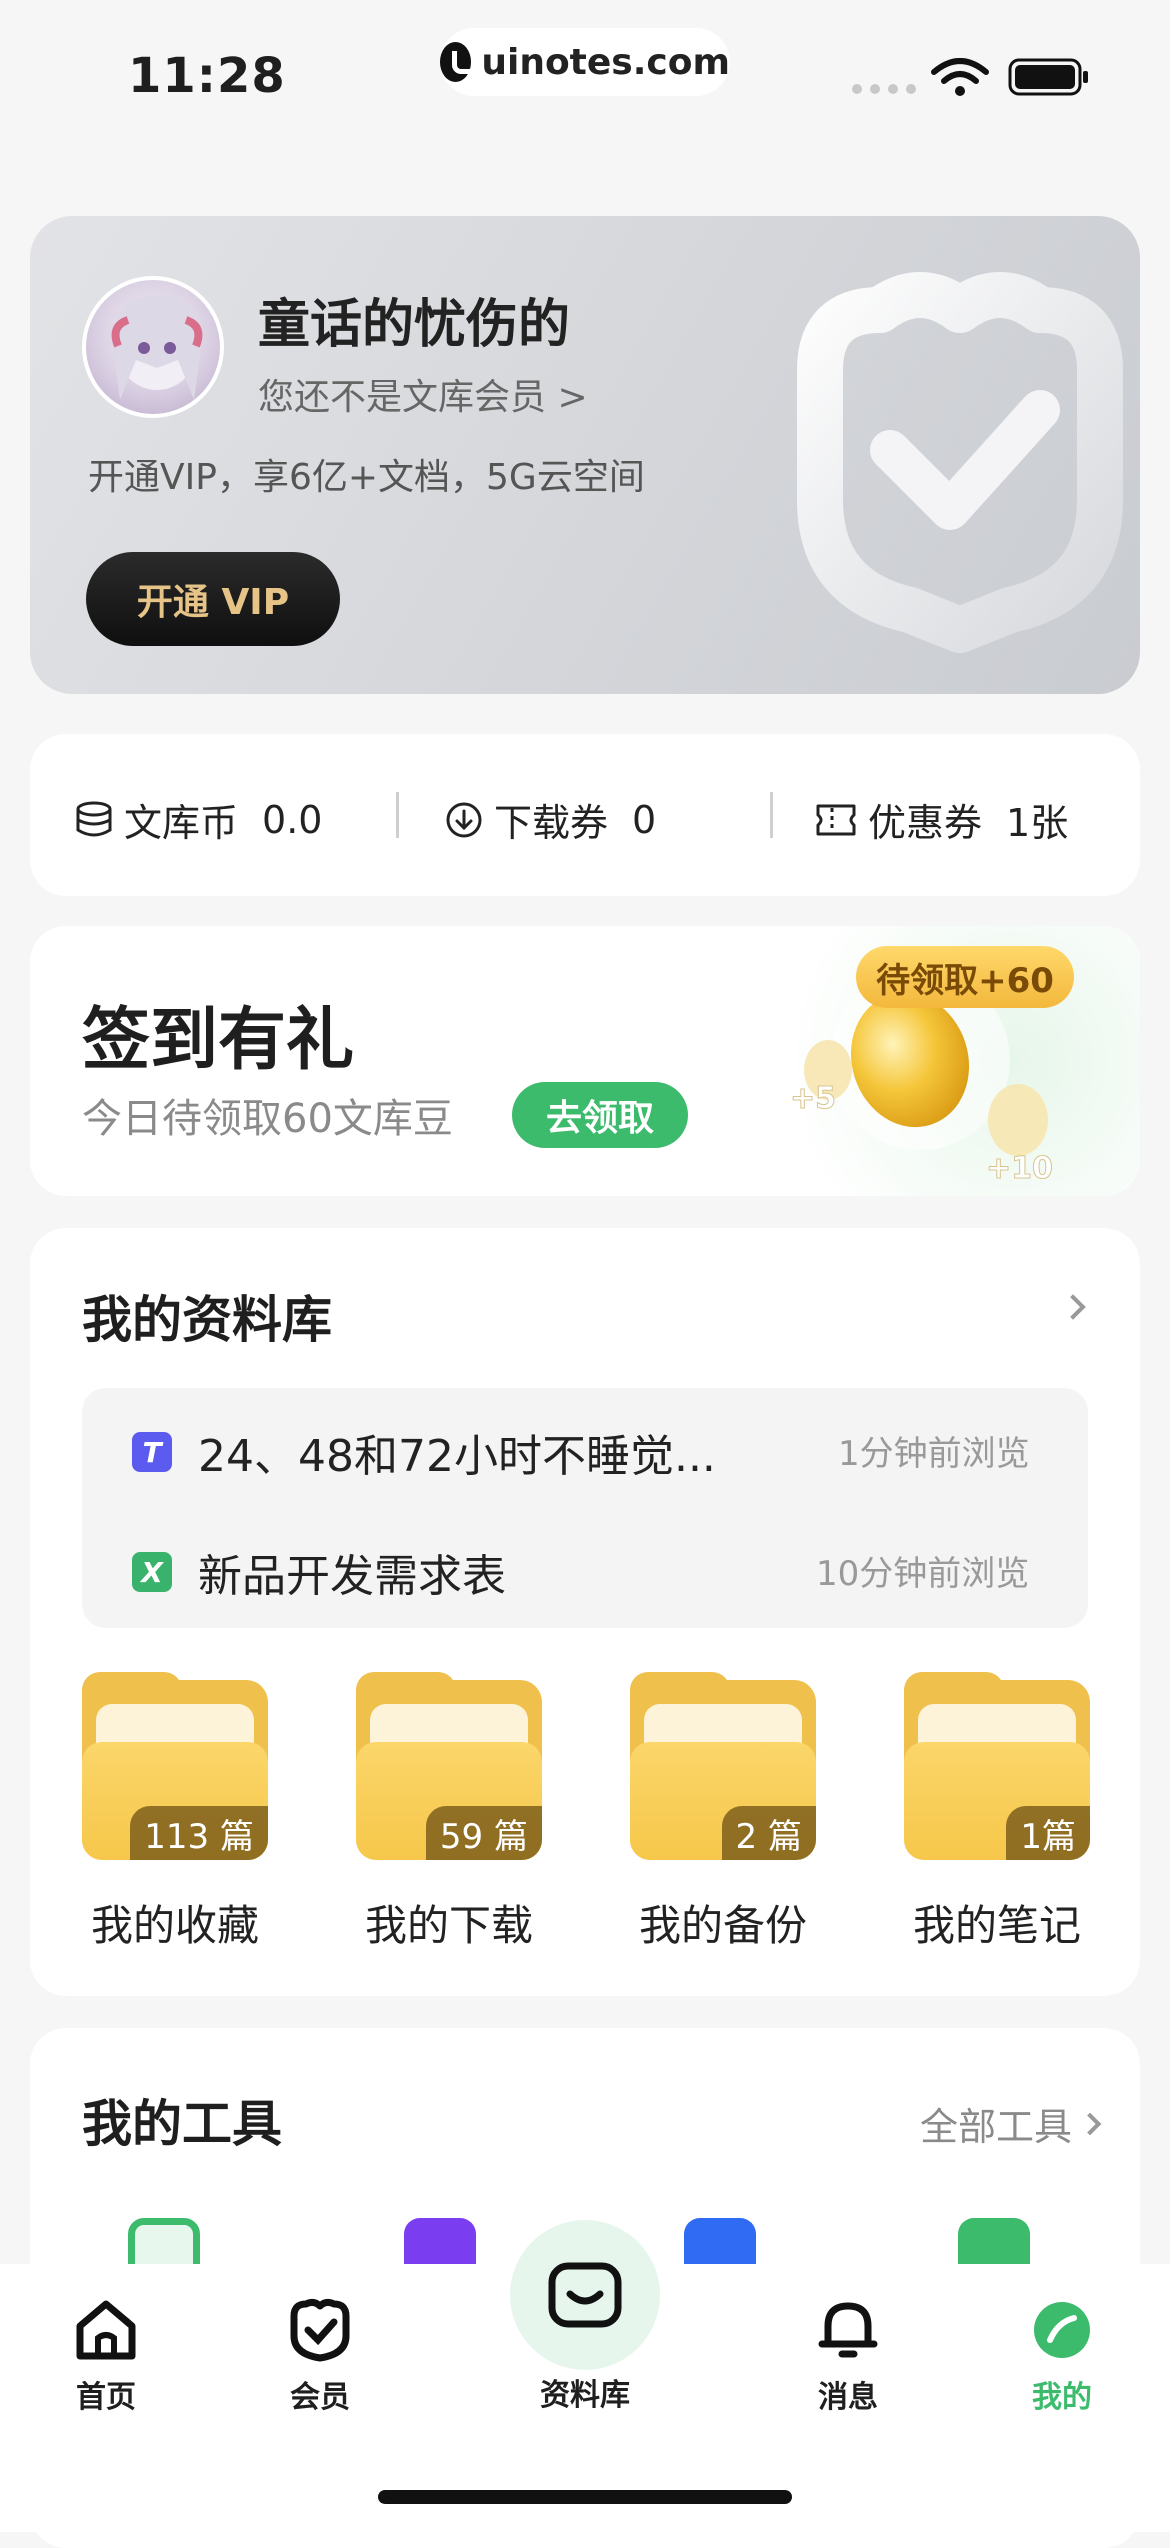  Describe the element at coordinates (459, 62) in the screenshot. I see `uinotes-logo-icon` at that location.